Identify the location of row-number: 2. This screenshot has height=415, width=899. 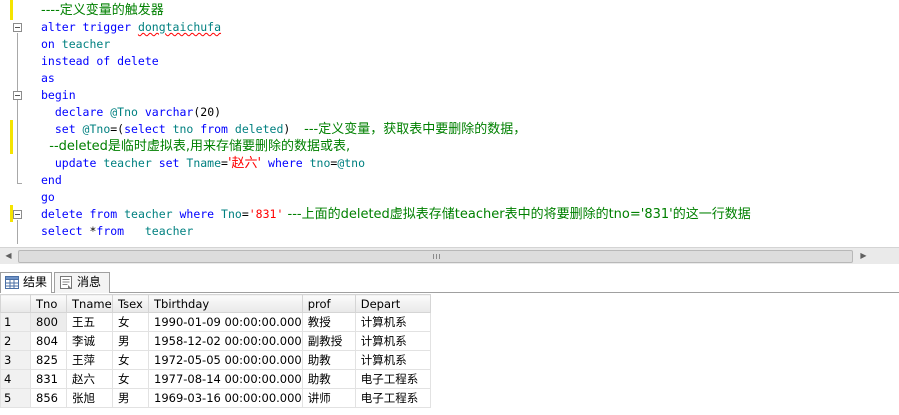
(15, 341).